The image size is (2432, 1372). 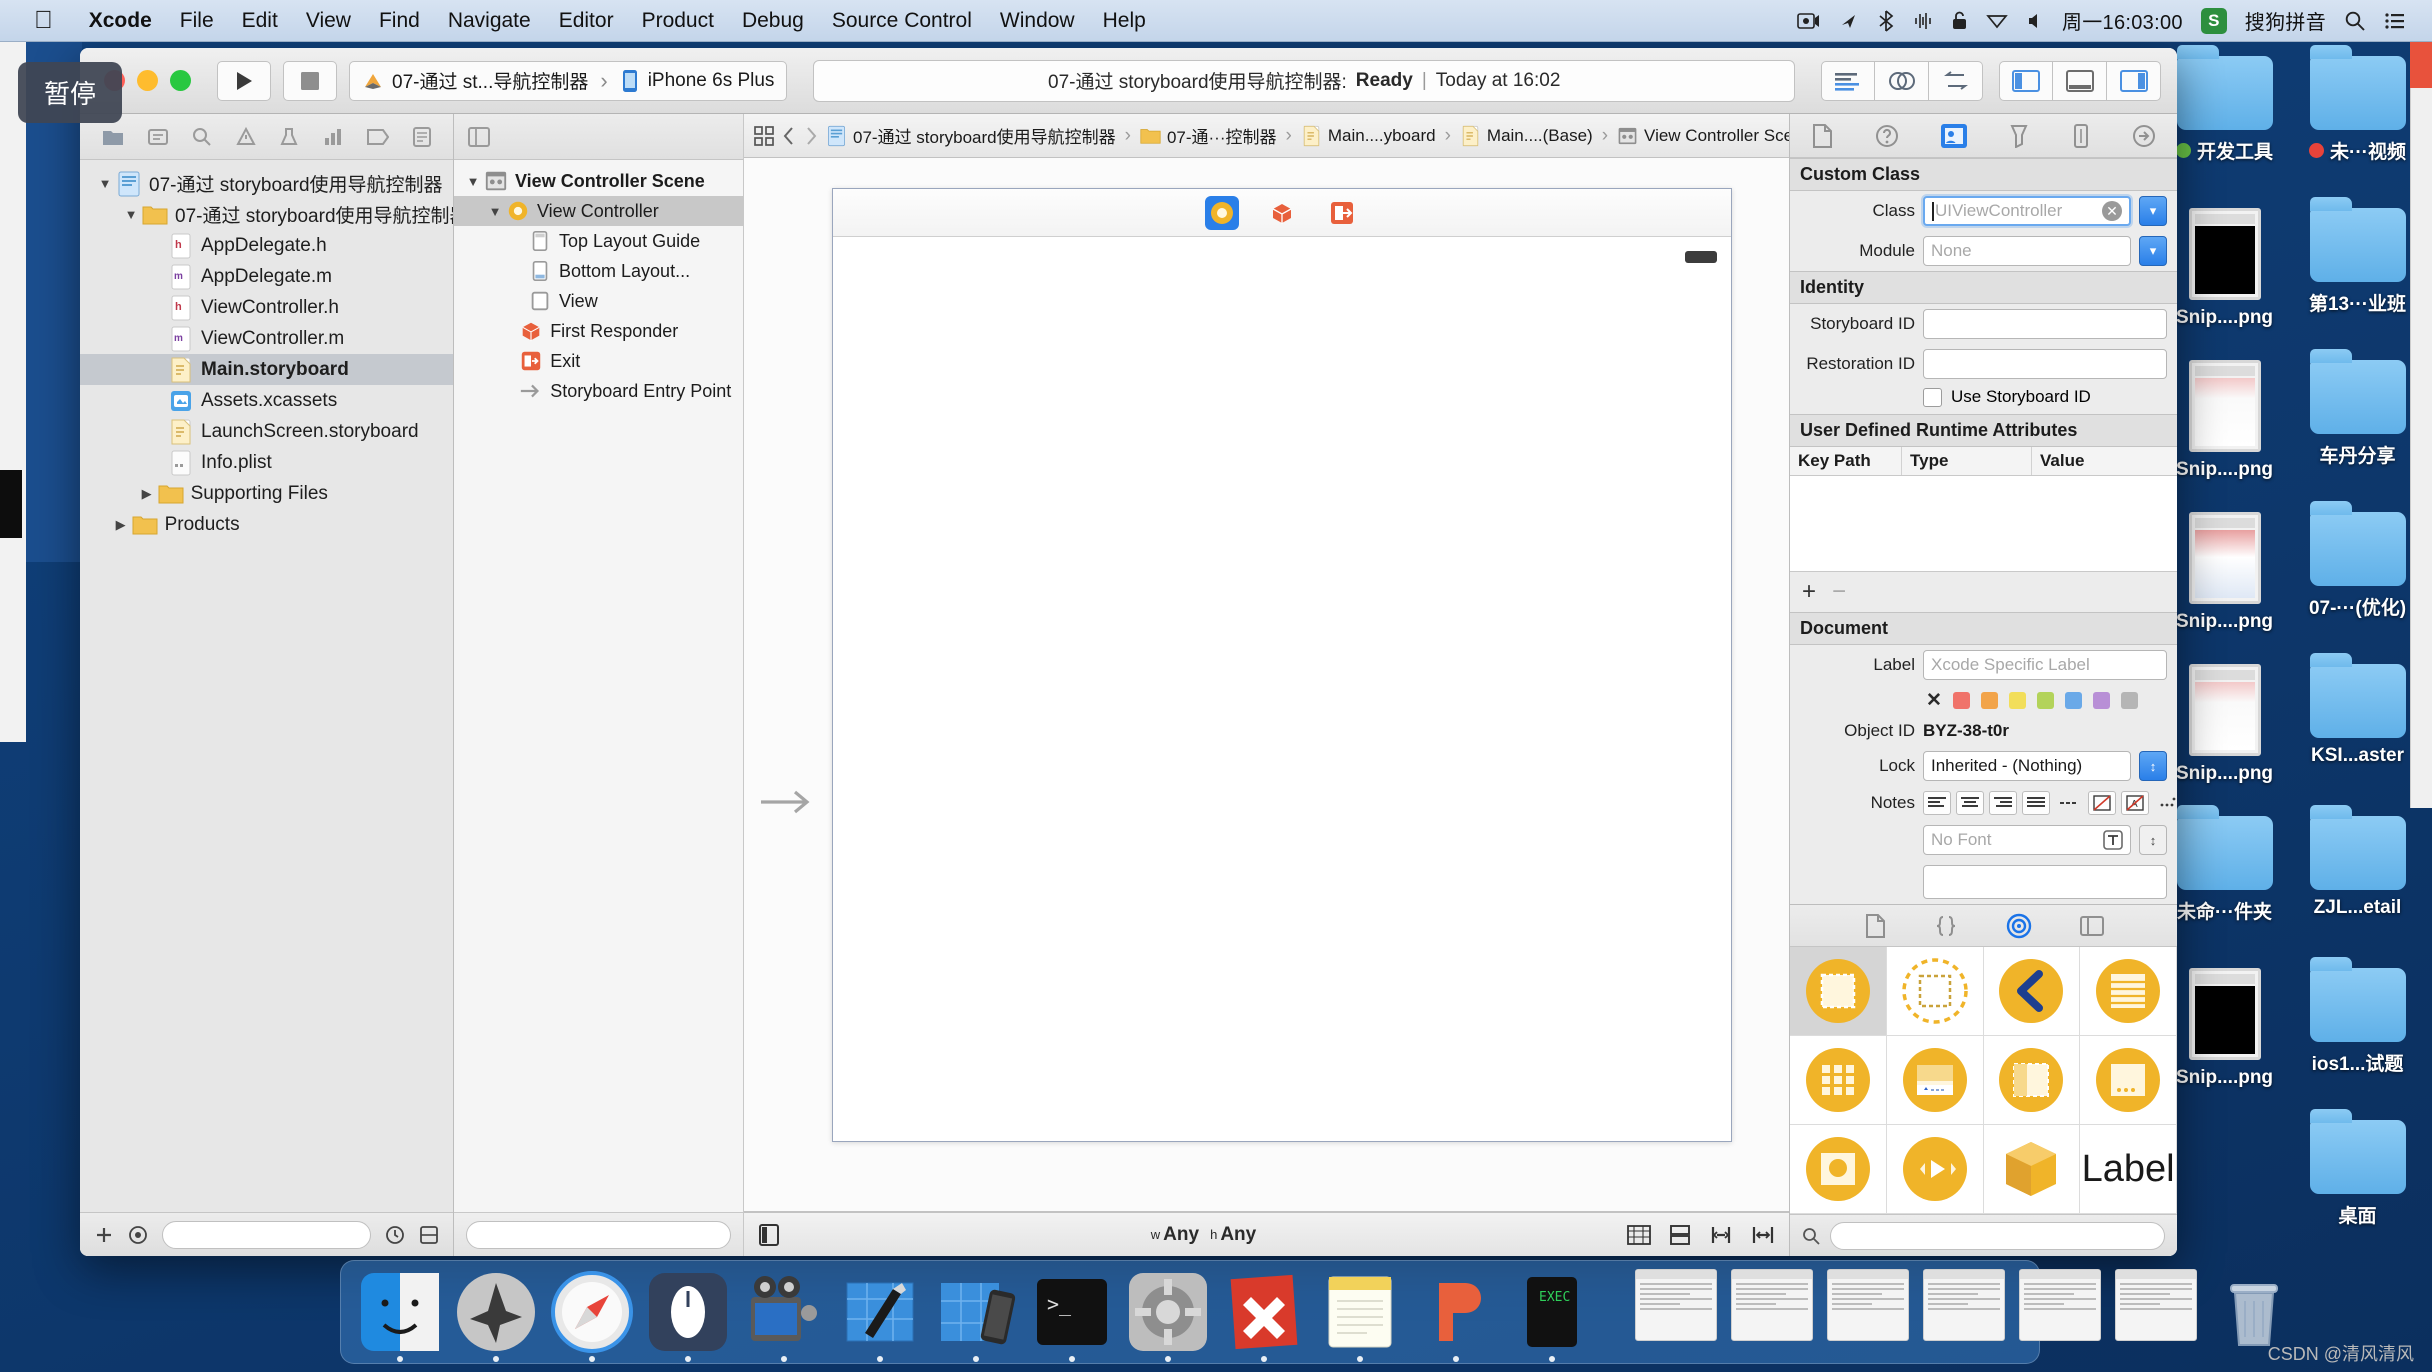 What do you see at coordinates (2153, 766) in the screenshot?
I see `lock-stepper-button: ↕` at bounding box center [2153, 766].